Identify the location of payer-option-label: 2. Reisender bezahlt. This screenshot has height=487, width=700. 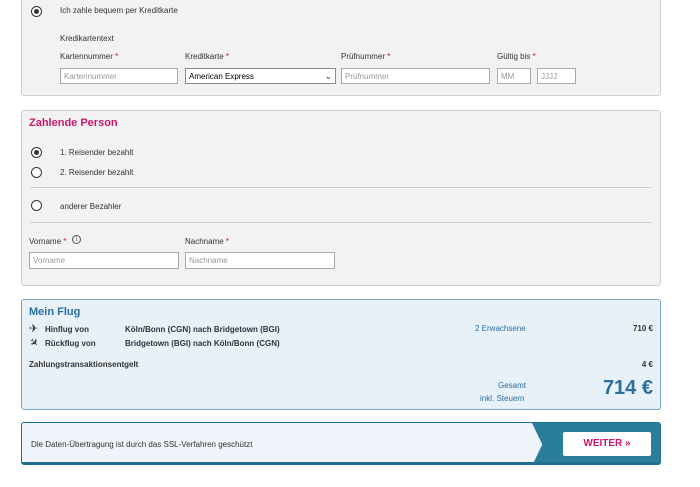
(97, 172).